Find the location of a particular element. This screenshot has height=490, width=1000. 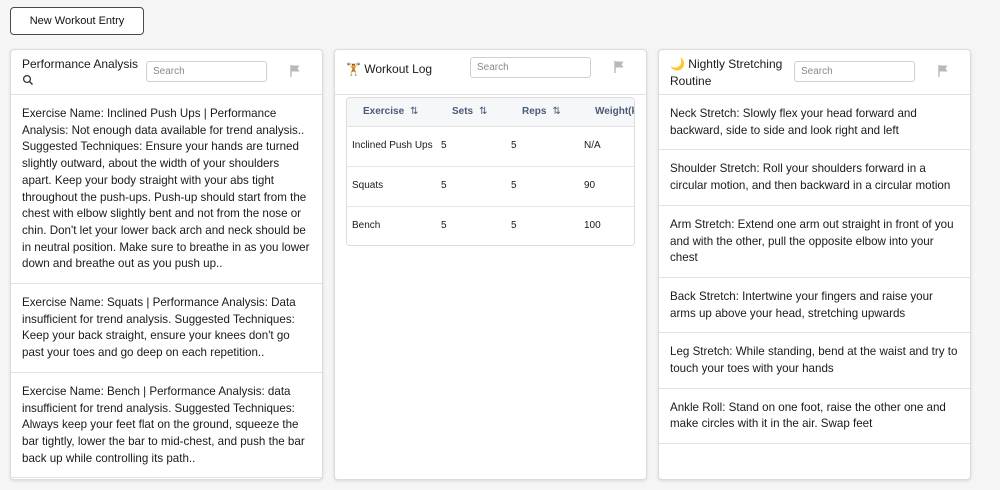

performance-card-header: Performance Analysis is located at coordinates (166, 72).